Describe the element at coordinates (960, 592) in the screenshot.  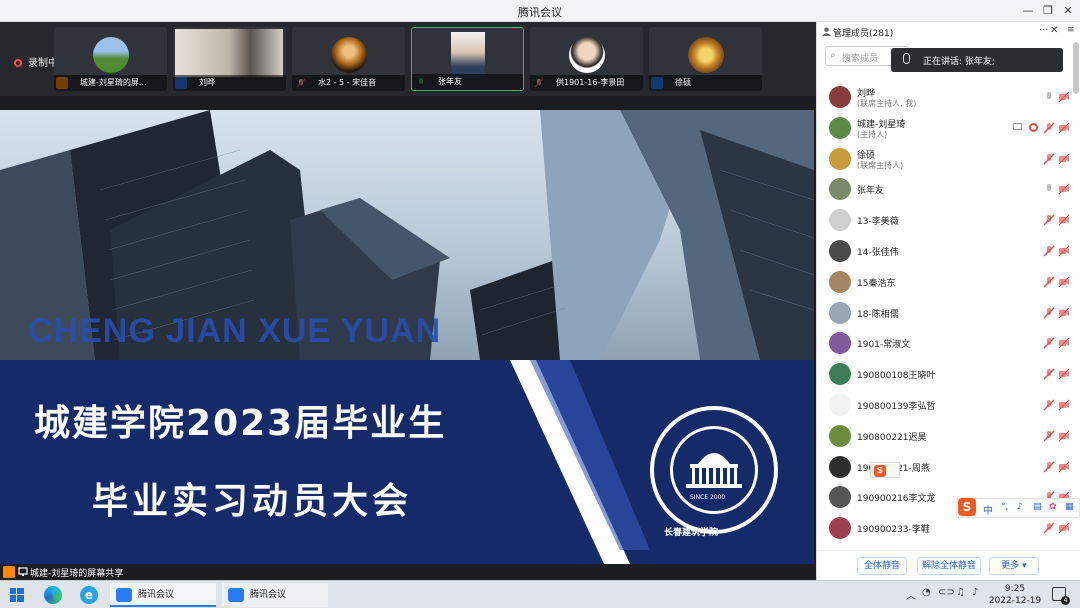
I see `tray-volume-icon: ♫` at that location.